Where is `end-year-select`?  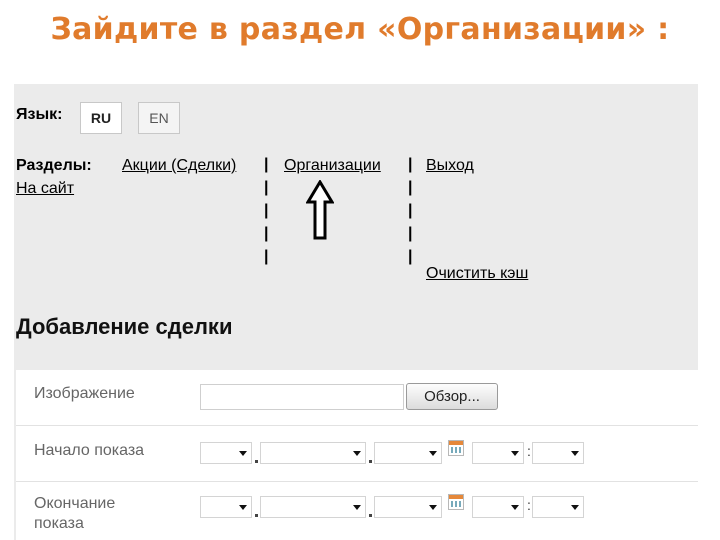 end-year-select is located at coordinates (408, 507).